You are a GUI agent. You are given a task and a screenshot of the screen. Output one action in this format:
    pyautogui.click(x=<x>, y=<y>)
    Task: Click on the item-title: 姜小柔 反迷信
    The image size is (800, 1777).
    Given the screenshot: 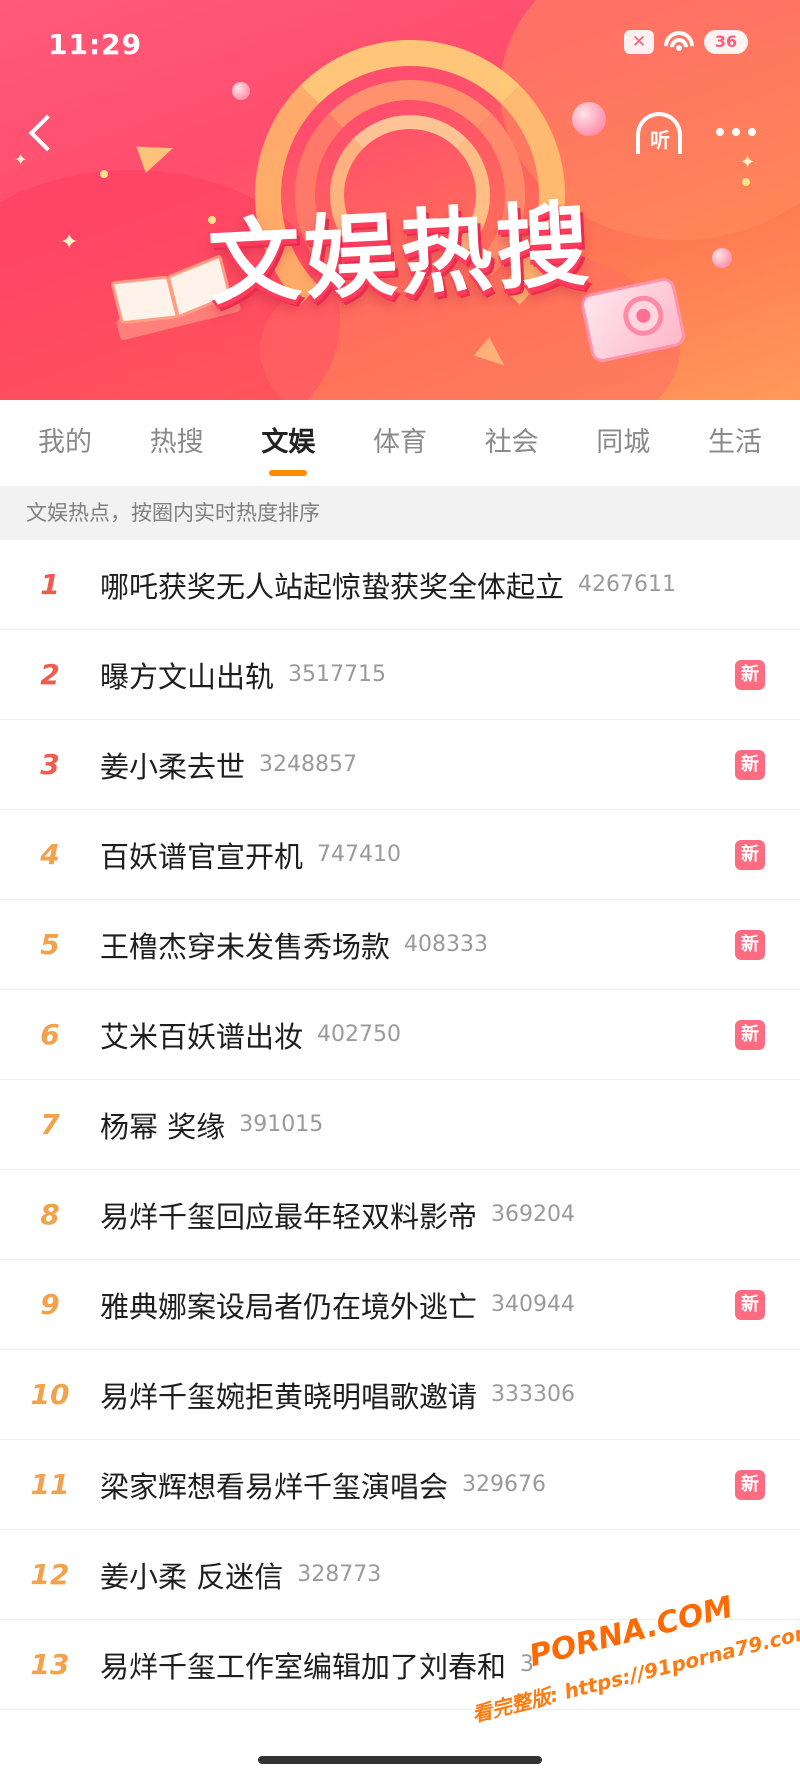 What is the action you would take?
    pyautogui.click(x=192, y=1576)
    